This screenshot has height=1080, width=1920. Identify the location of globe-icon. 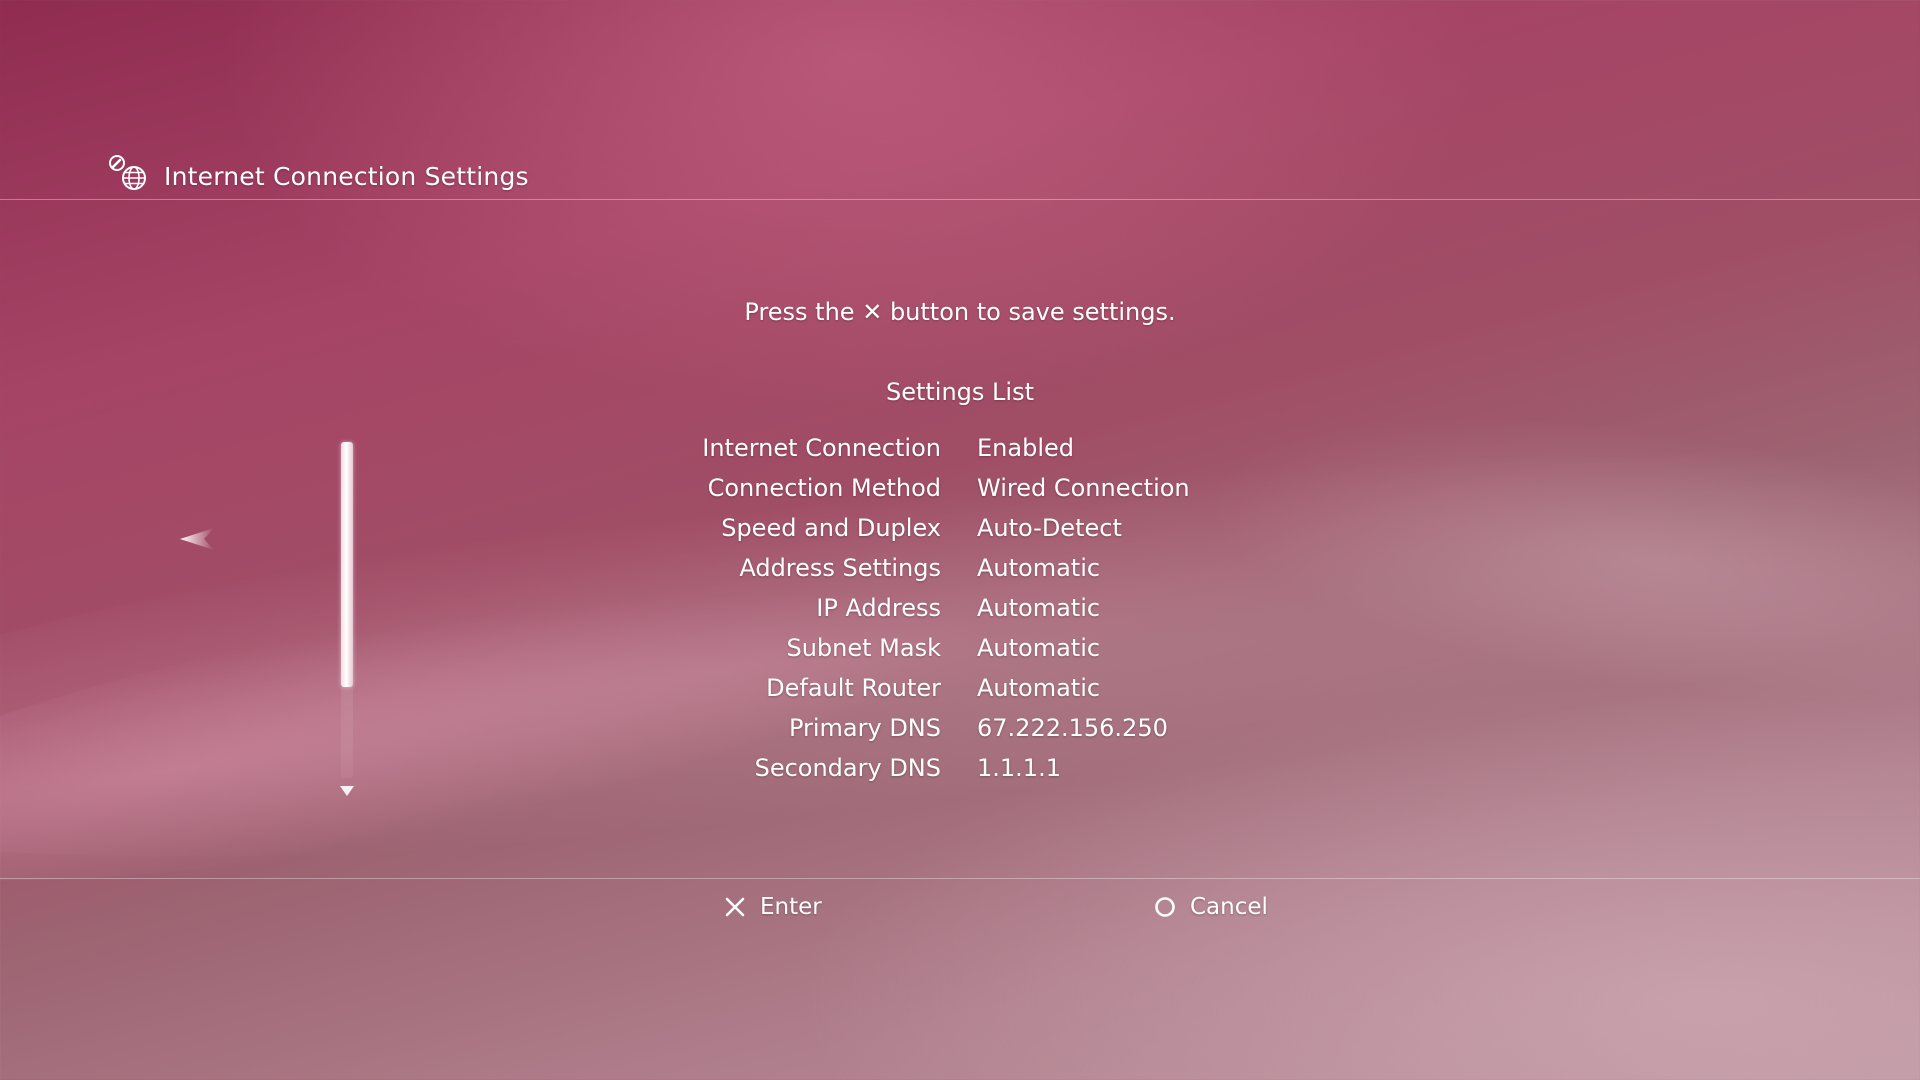
(134, 178).